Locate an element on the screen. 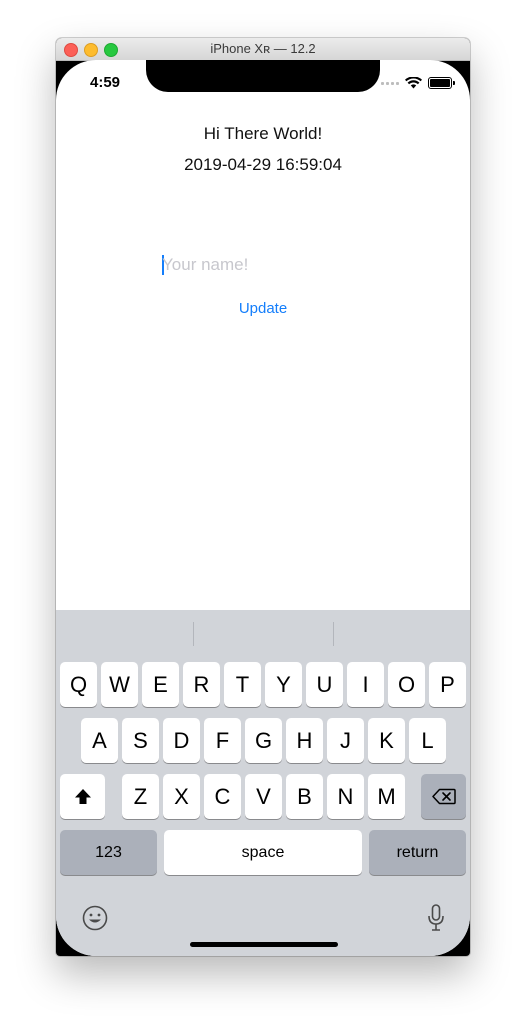  key-y: Y is located at coordinates (283, 684).